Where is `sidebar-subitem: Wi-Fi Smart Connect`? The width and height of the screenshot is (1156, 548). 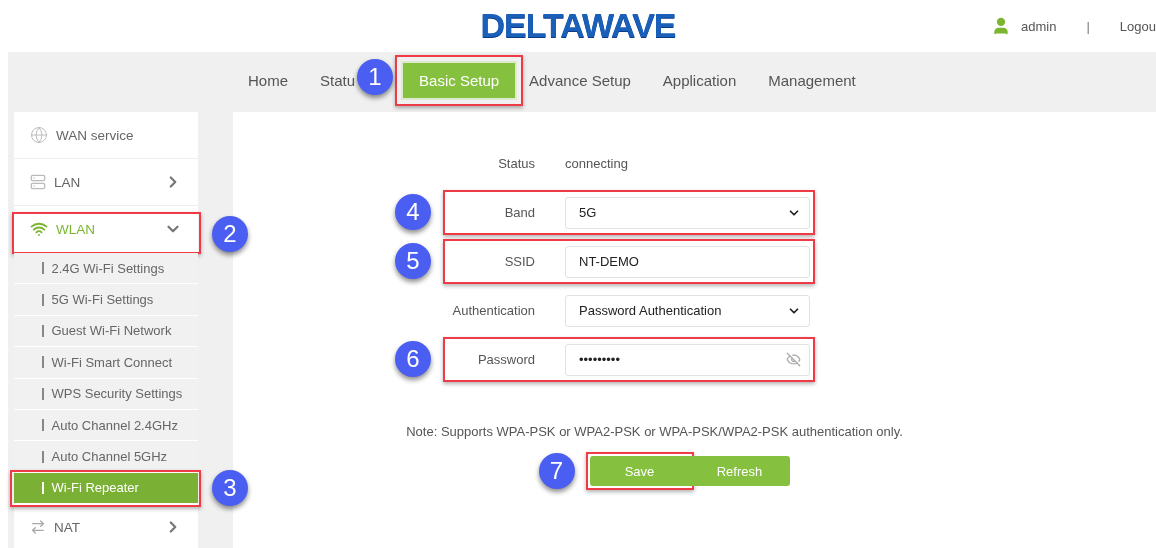
sidebar-subitem: Wi-Fi Smart Connect is located at coordinates (106, 363).